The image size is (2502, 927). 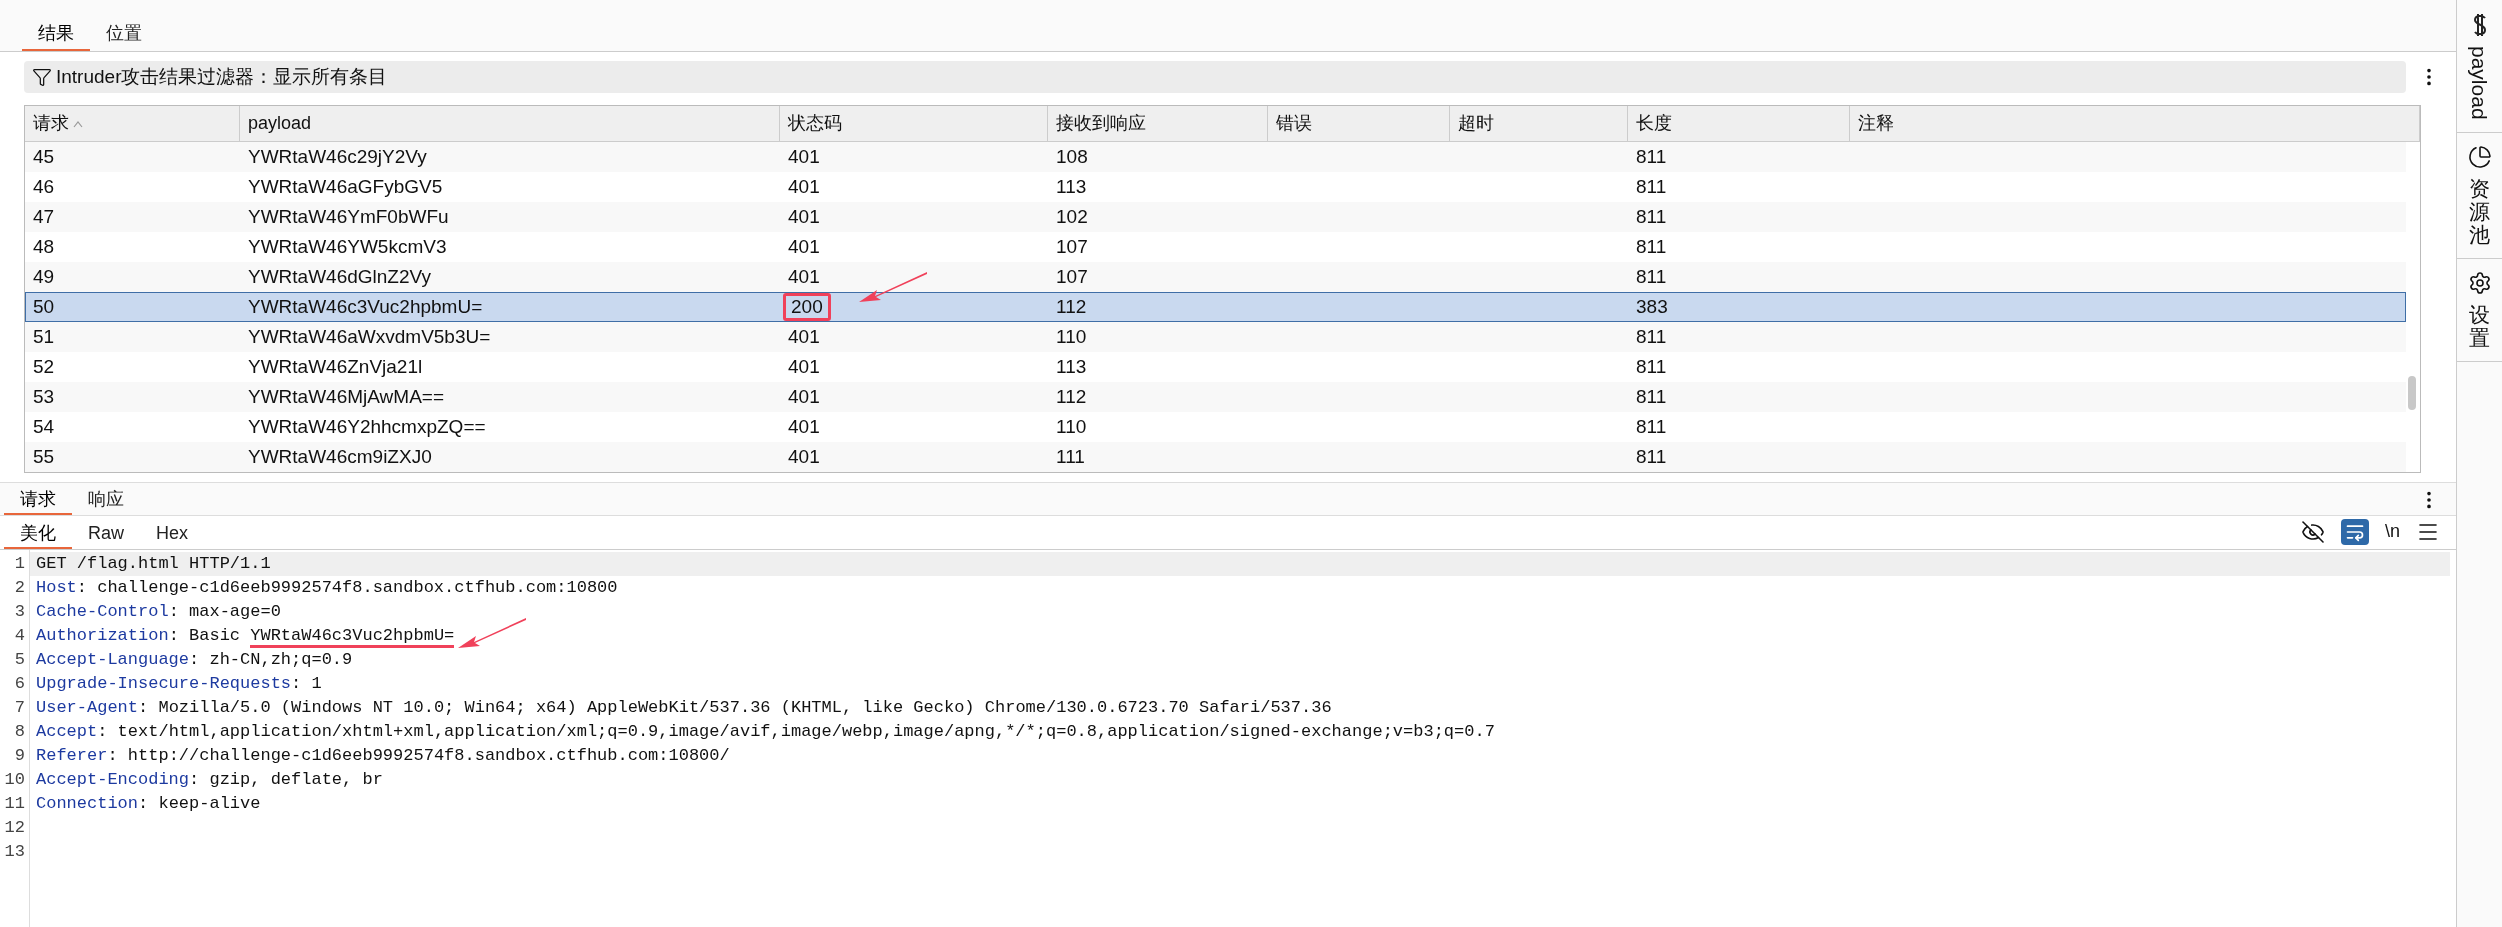 What do you see at coordinates (765, 732) in the screenshot?
I see `code-line: Accept: text/html,application/xhtml+xml,application/xml;q=0.9,image/avif,image/webp,image/apng,*/*;q=0.8,application/signed-exchange;v=b3;q=0.7` at bounding box center [765, 732].